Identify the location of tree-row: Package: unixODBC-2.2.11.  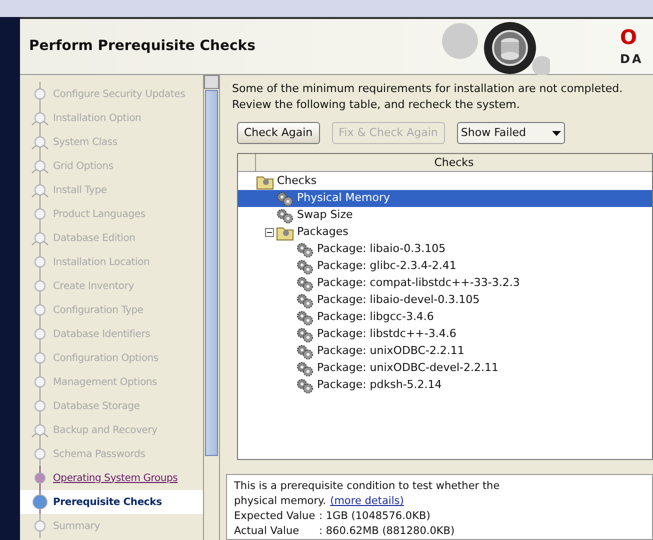
(445, 351).